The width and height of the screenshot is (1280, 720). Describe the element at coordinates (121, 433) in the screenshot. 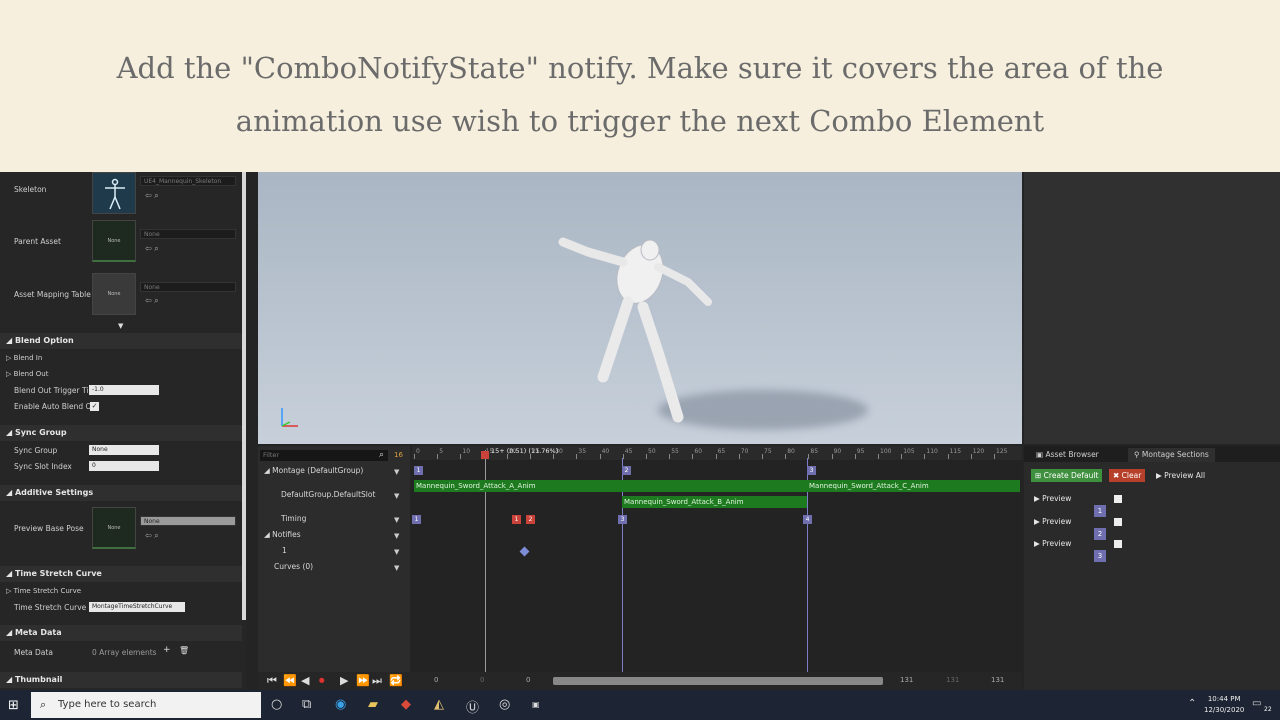

I see `section-sync-group: ◢ Sync Group` at that location.